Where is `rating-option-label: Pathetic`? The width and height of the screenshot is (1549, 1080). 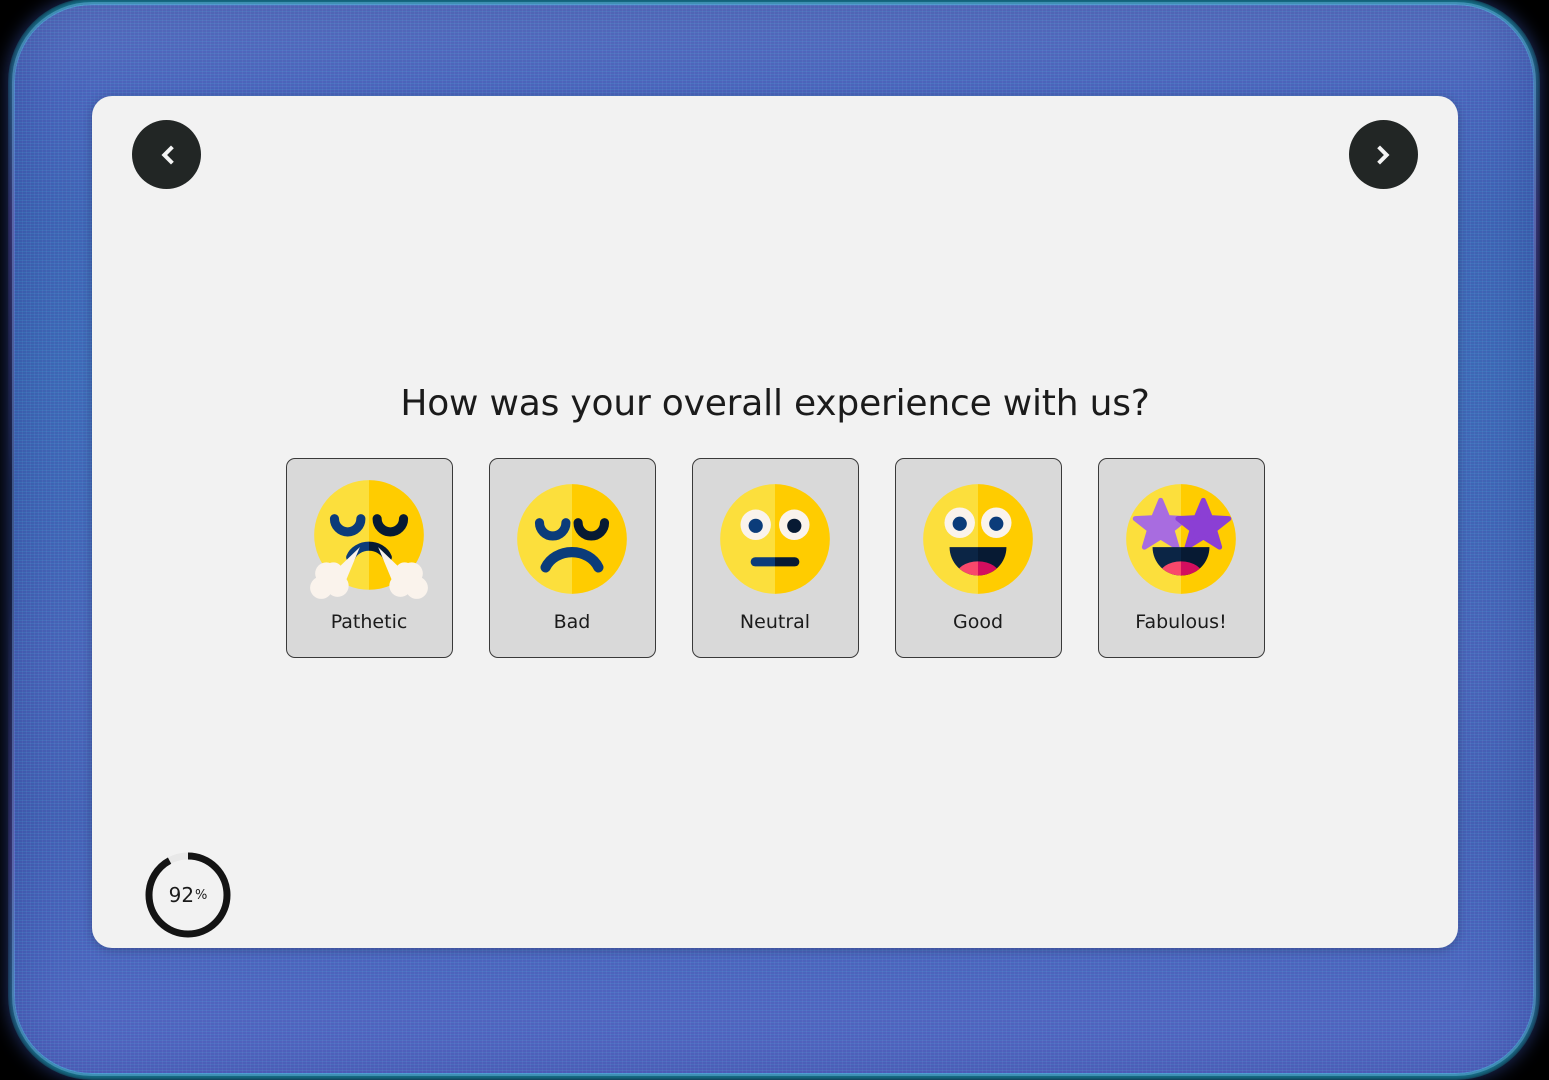 rating-option-label: Pathetic is located at coordinates (369, 622).